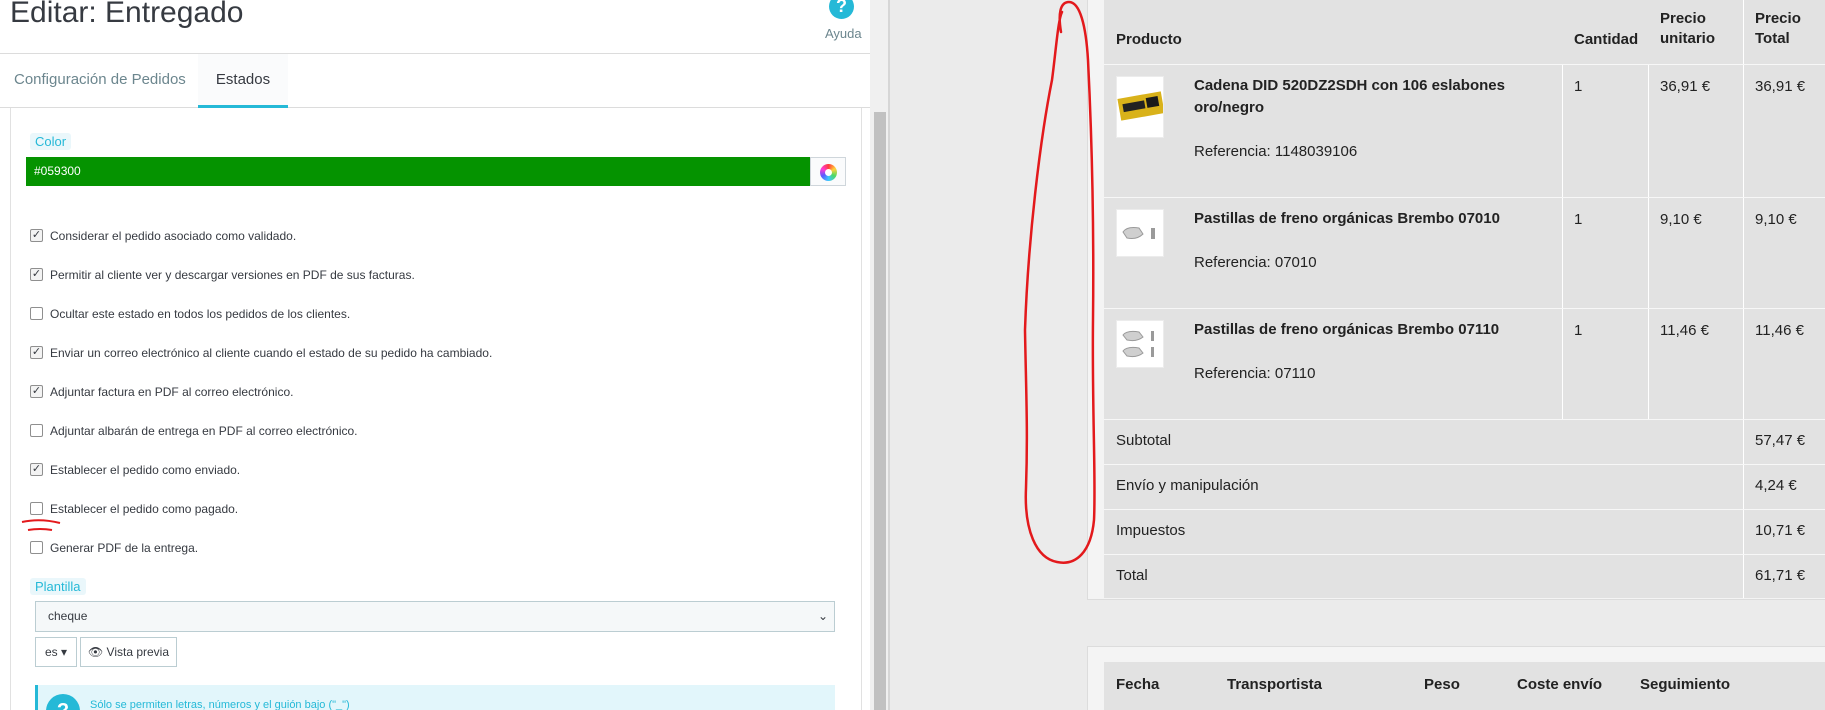 The height and width of the screenshot is (710, 1825). What do you see at coordinates (1780, 575) in the screenshot?
I see `total-value: 61,71 €` at bounding box center [1780, 575].